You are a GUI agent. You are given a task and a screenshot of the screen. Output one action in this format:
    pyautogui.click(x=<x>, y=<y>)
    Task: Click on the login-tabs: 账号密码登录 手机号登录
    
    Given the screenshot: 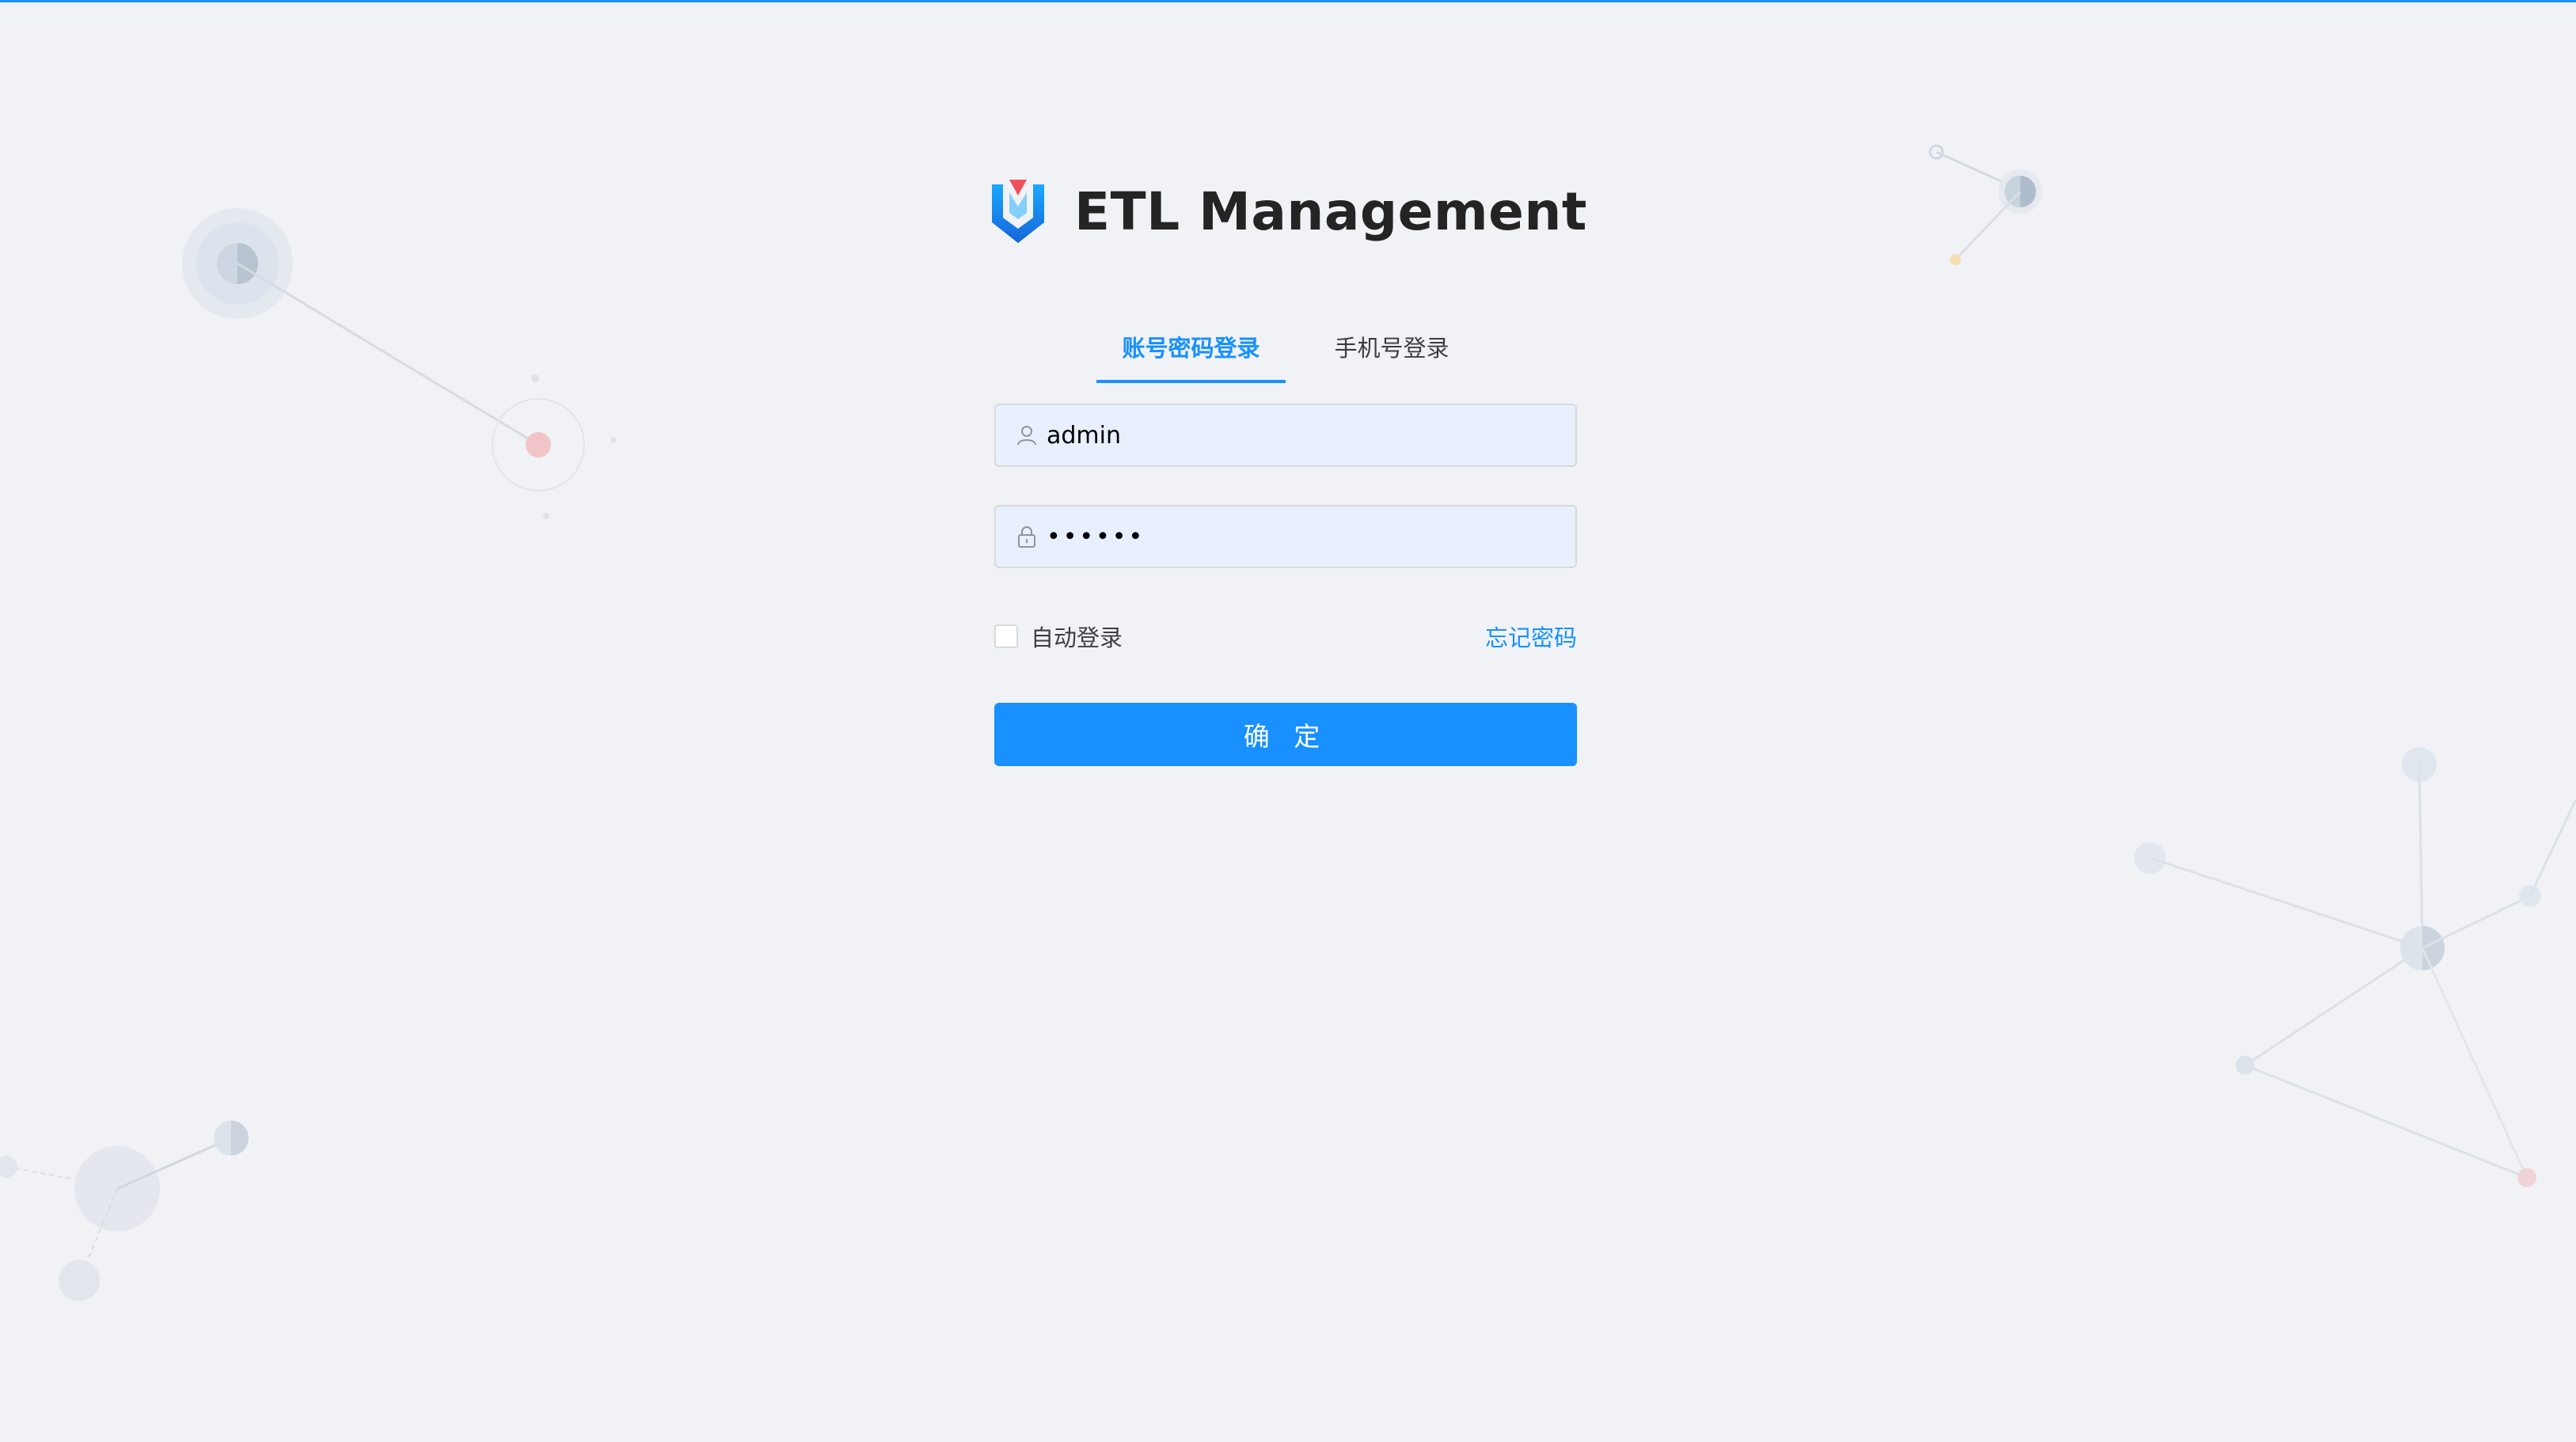 What is the action you would take?
    pyautogui.click(x=1285, y=350)
    